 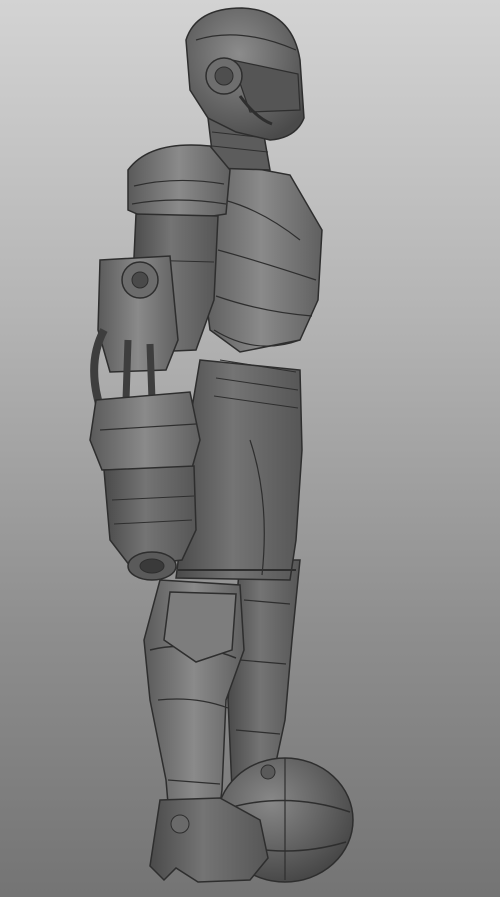 What do you see at coordinates (245, 74) in the screenshot?
I see `helmet` at bounding box center [245, 74].